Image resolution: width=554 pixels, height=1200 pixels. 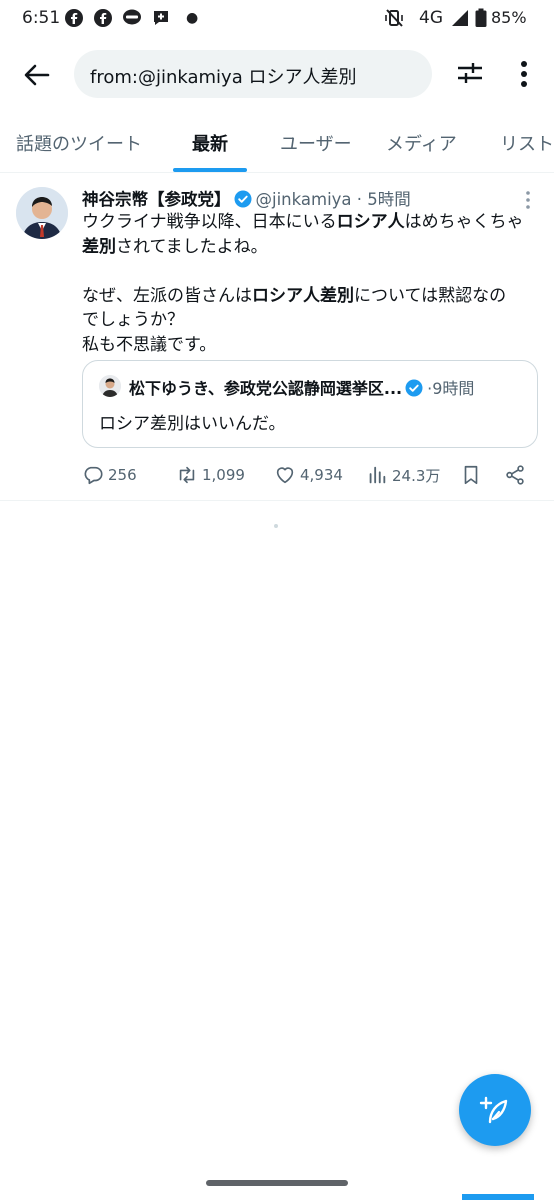 What do you see at coordinates (285, 475) in the screenshot?
I see `heart-icon` at bounding box center [285, 475].